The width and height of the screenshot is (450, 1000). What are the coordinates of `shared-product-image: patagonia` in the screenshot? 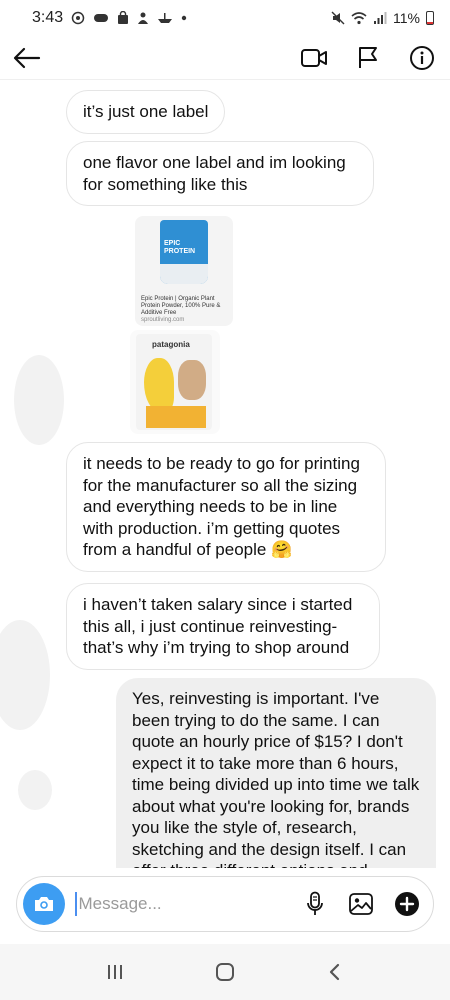 It's located at (175, 382).